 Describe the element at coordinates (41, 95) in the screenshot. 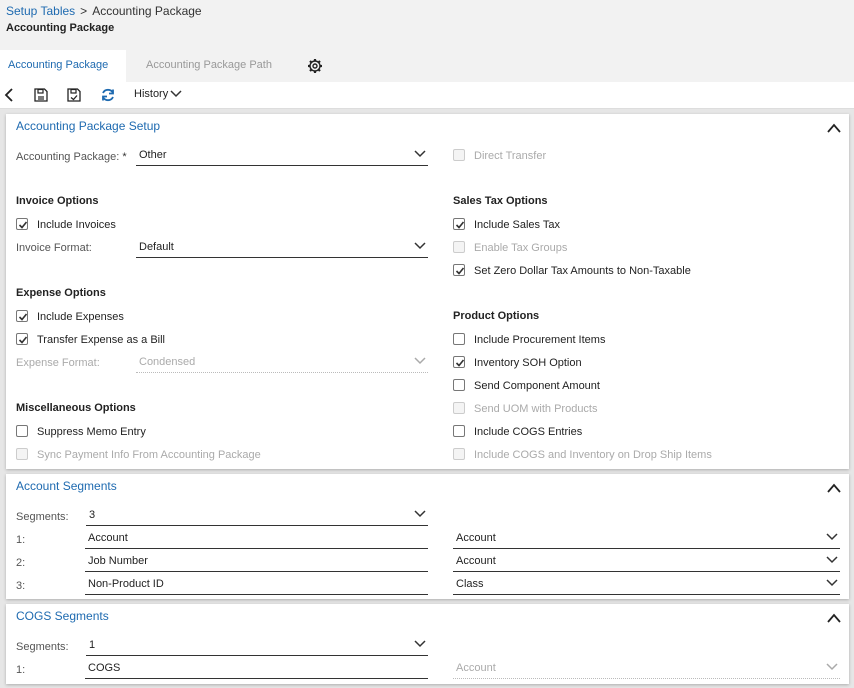

I see `save-icon` at that location.